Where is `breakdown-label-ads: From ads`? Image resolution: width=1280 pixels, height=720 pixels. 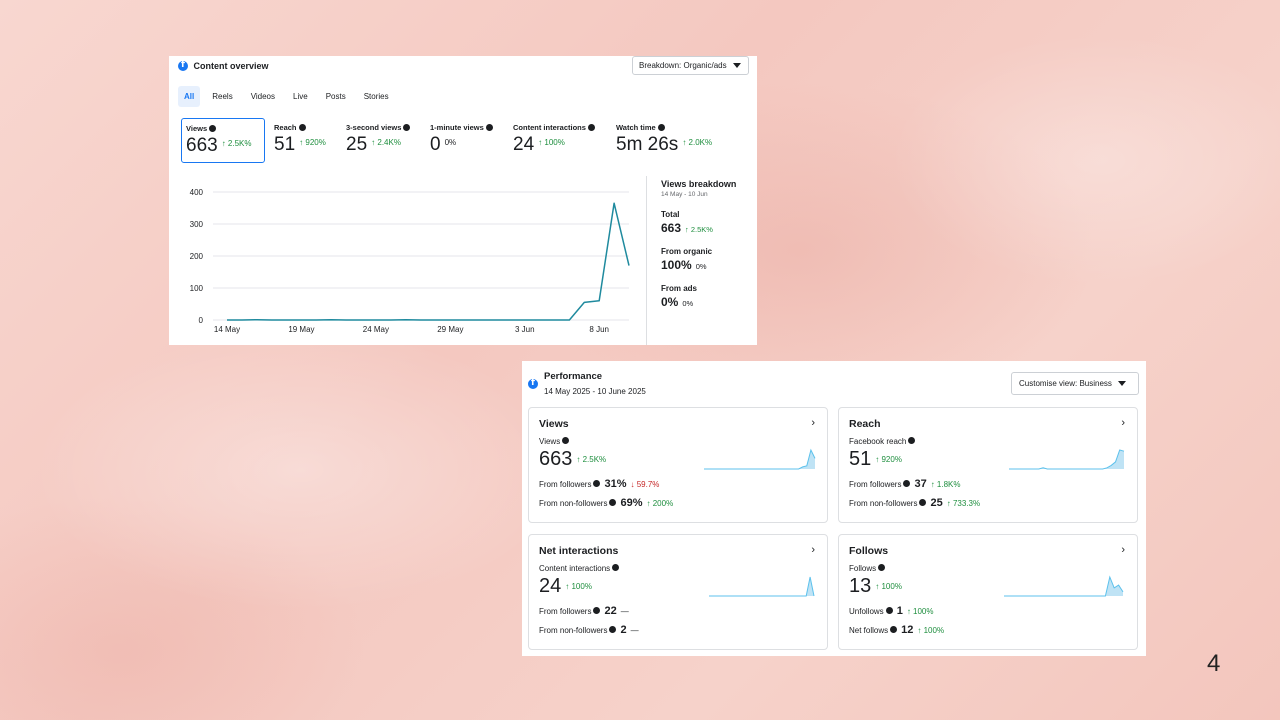
breakdown-label-ads: From ads is located at coordinates (679, 288).